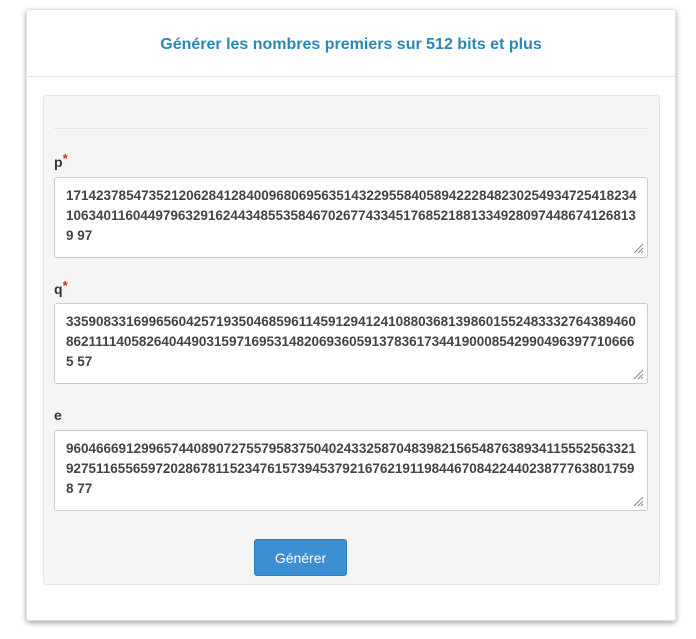 This screenshot has width=696, height=639. What do you see at coordinates (300, 557) in the screenshot?
I see `generate-button: Générer` at bounding box center [300, 557].